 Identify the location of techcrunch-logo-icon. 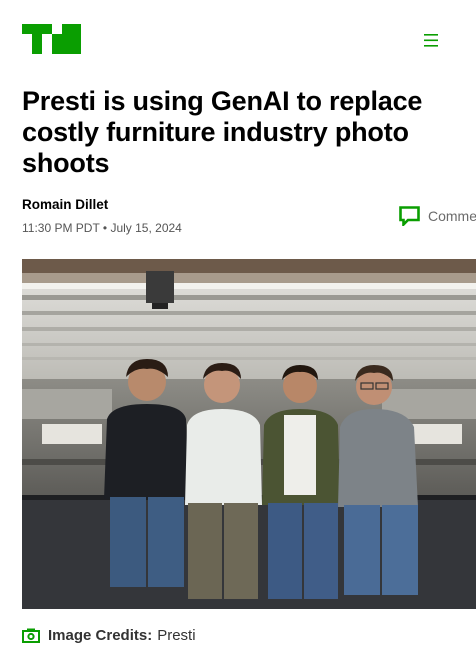
(51, 39).